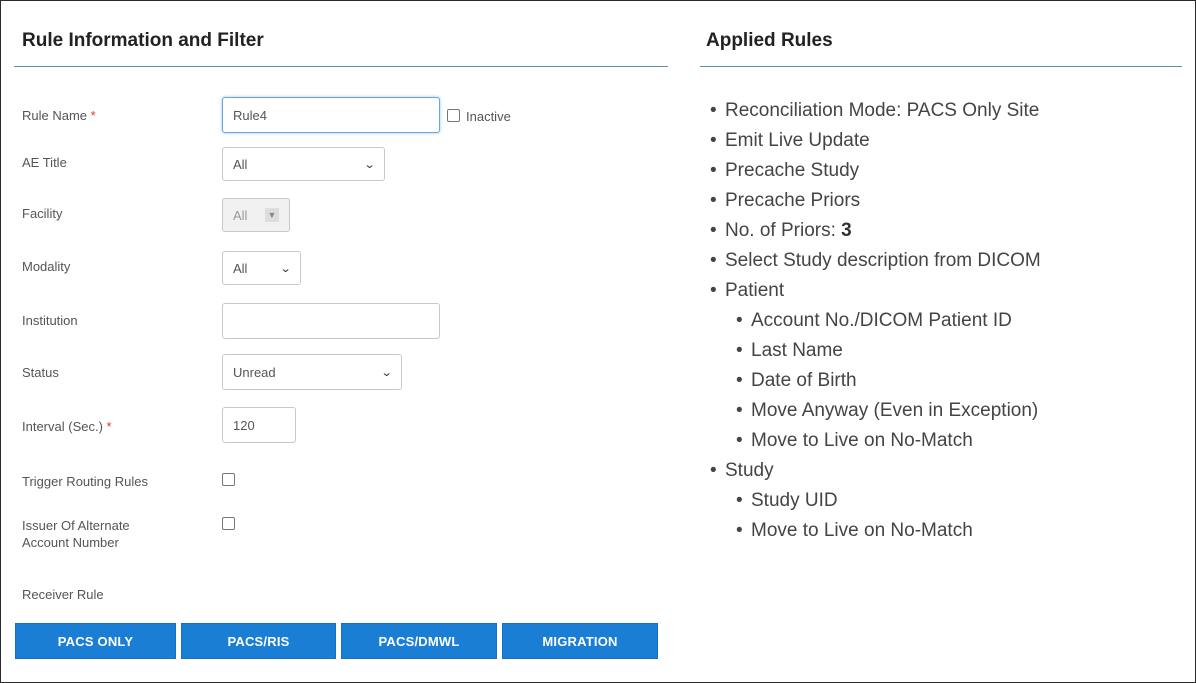 The height and width of the screenshot is (683, 1196). What do you see at coordinates (303, 164) in the screenshot?
I see `ae-title-select: All ⌄` at bounding box center [303, 164].